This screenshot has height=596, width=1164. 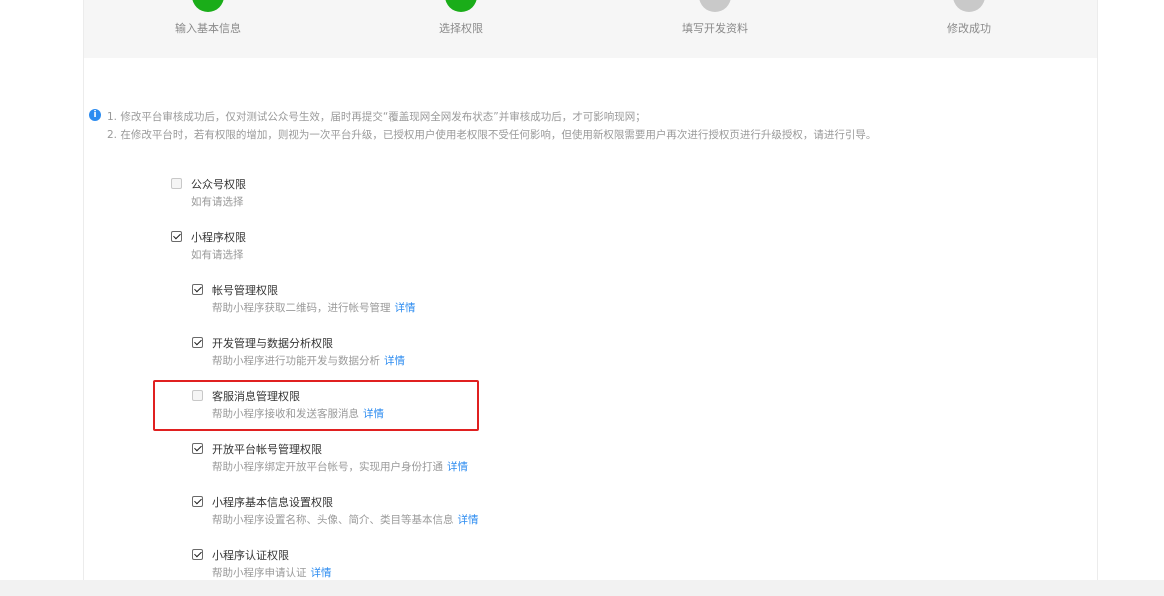 What do you see at coordinates (245, 290) in the screenshot?
I see `perm-title: 帐号管理权限` at bounding box center [245, 290].